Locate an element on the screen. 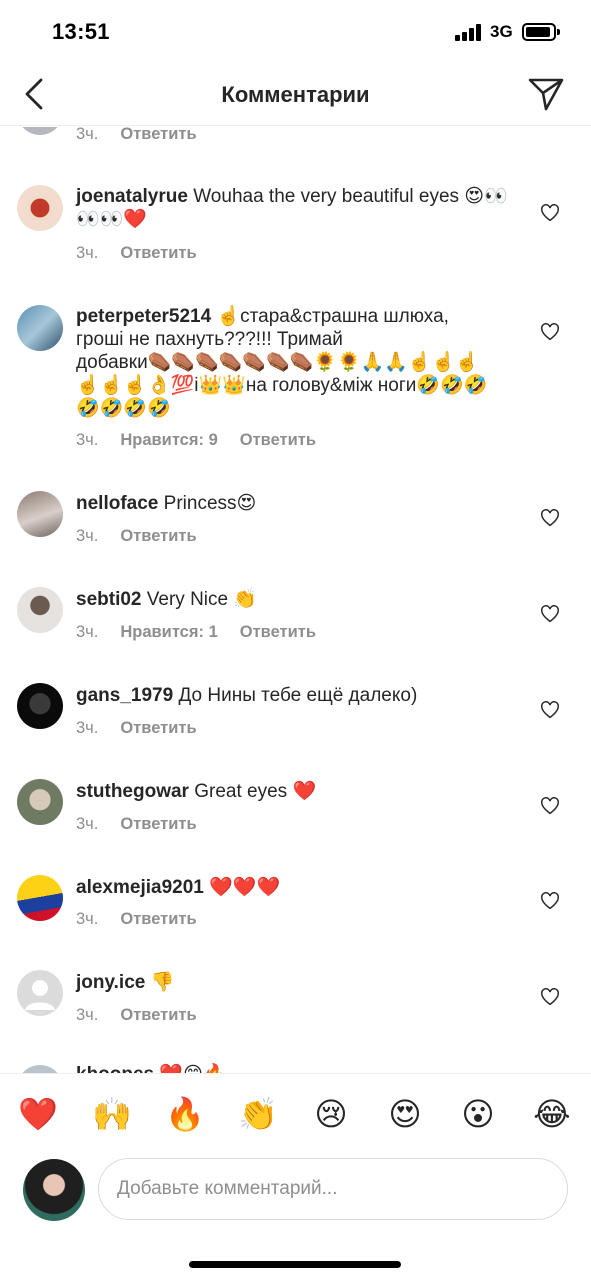 The height and width of the screenshot is (1280, 591). comment-body: Great eyes ❤️ is located at coordinates (255, 791).